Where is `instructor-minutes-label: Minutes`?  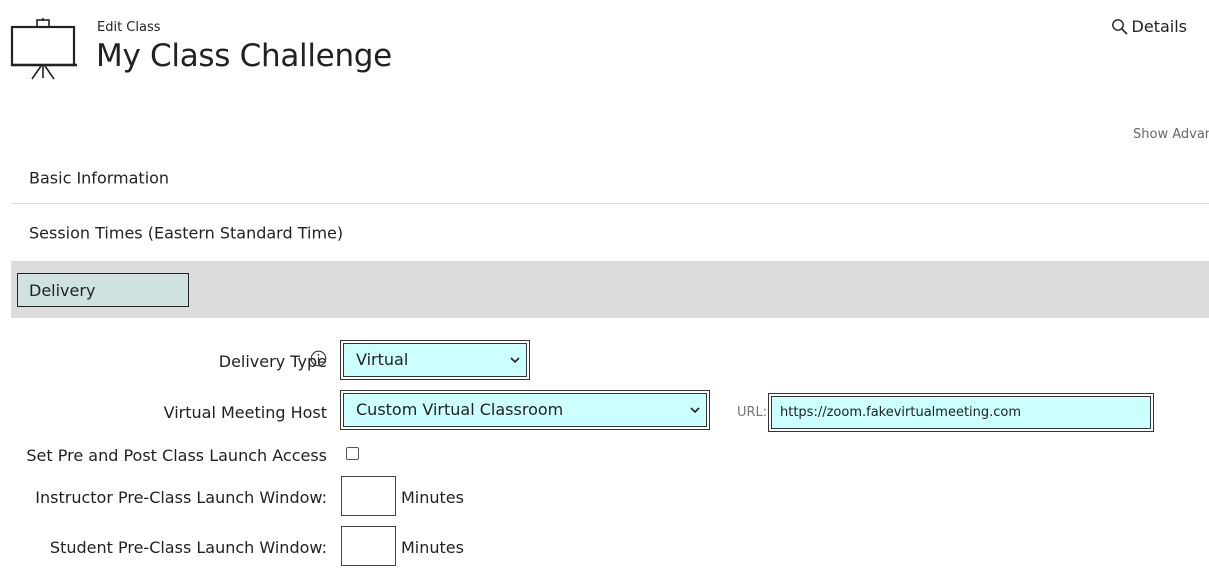 instructor-minutes-label: Minutes is located at coordinates (432, 497).